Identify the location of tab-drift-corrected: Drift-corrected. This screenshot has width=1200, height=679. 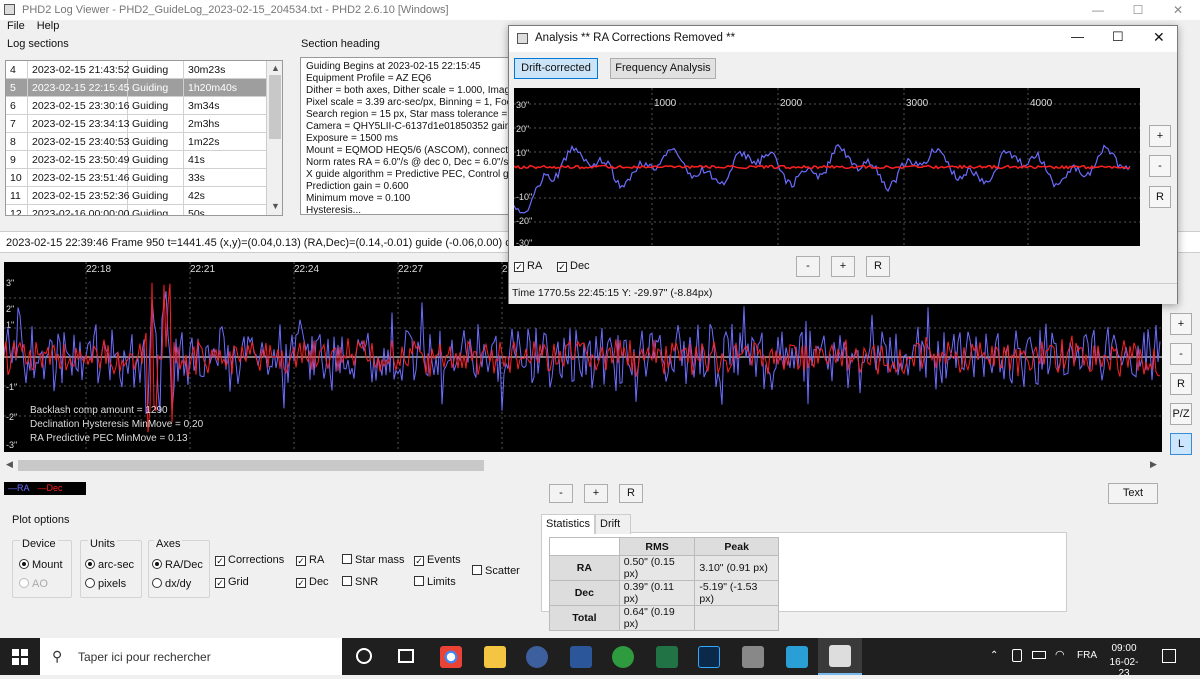
(556, 68).